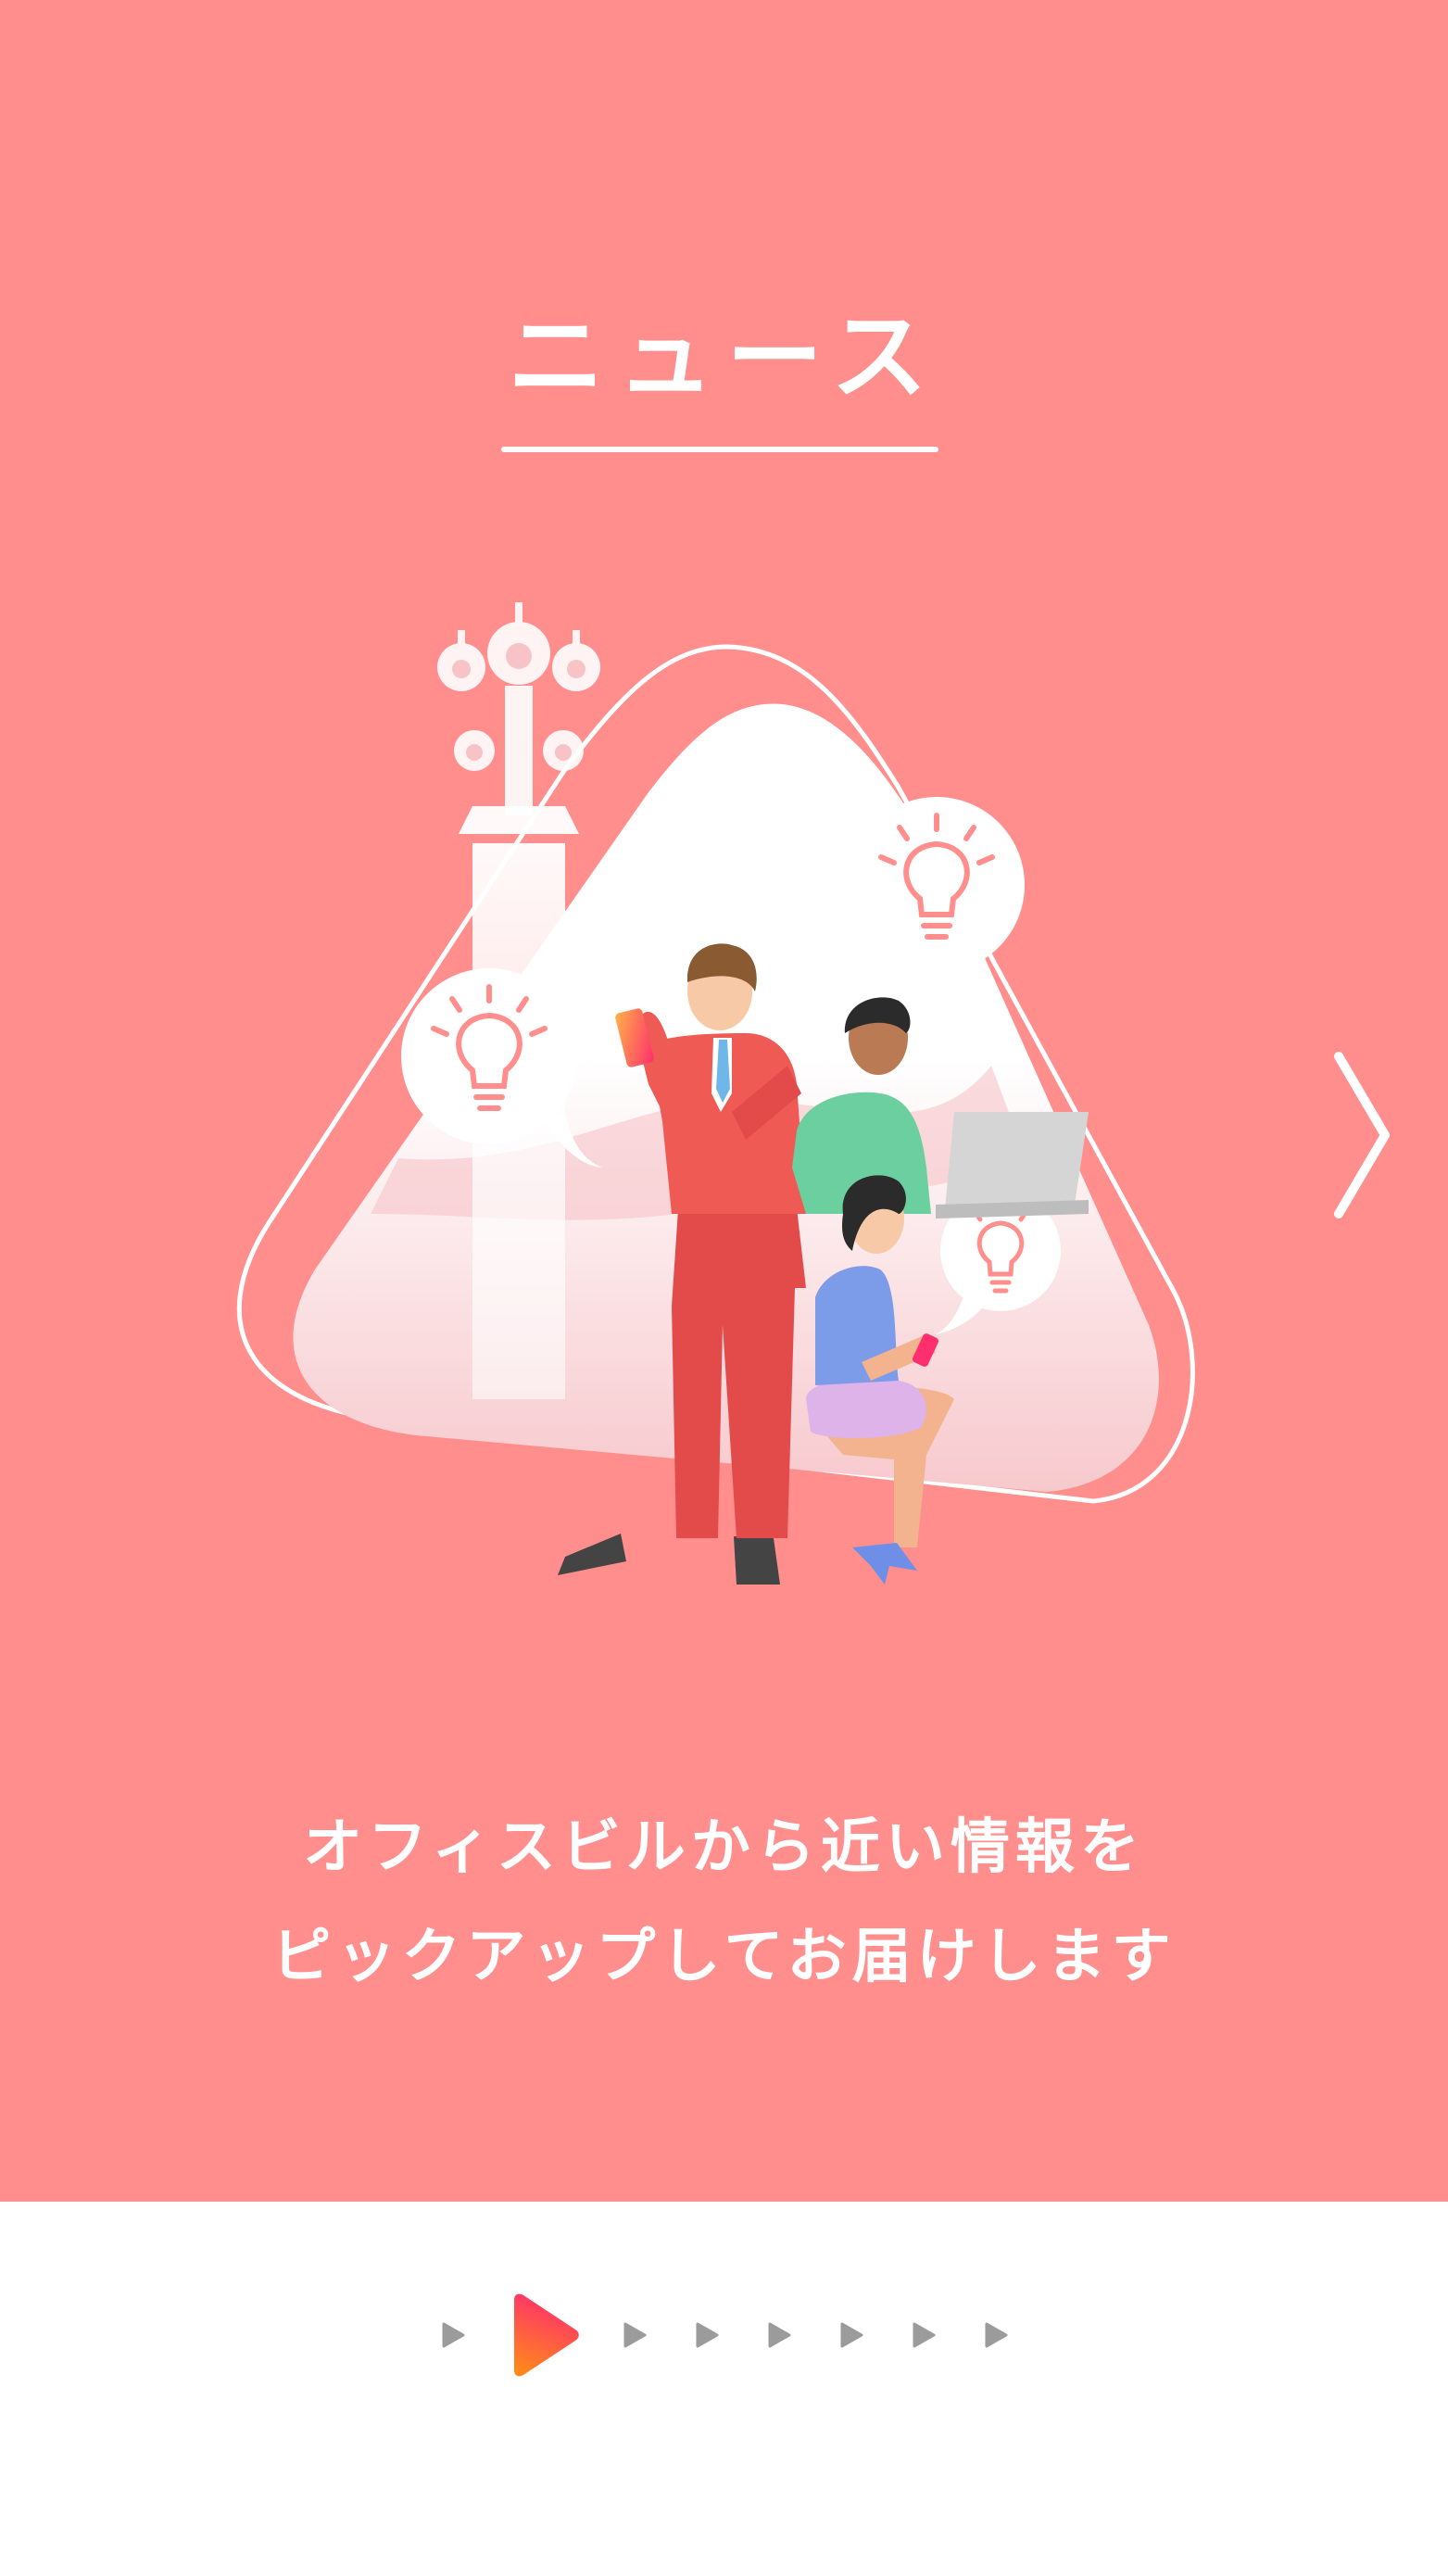 This screenshot has height=2576, width=1448. I want to click on title-underline, so click(719, 449).